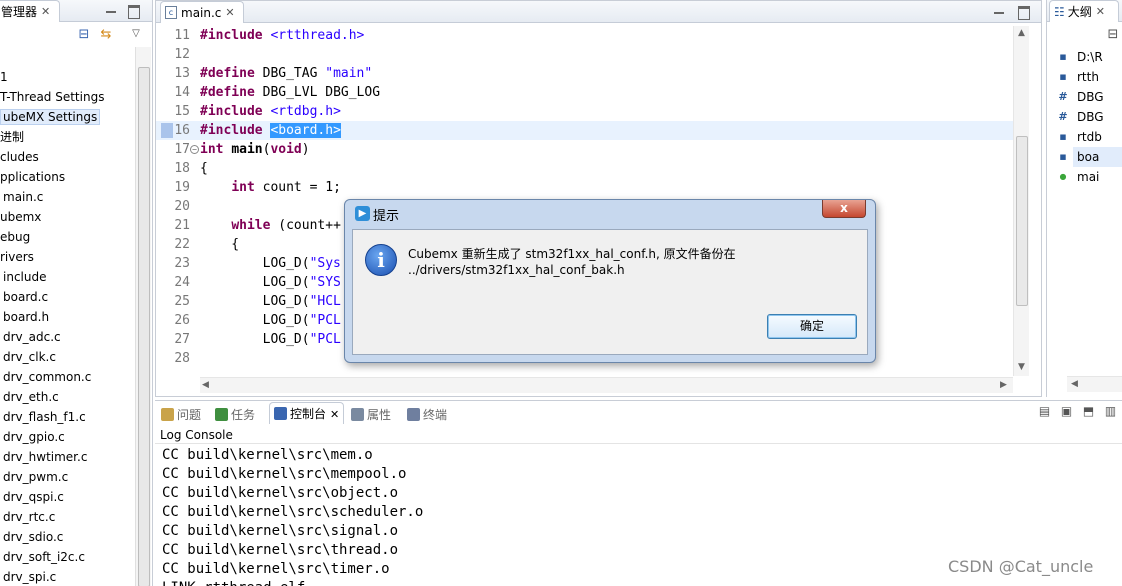  I want to click on console-tab: 终端, so click(427, 415).